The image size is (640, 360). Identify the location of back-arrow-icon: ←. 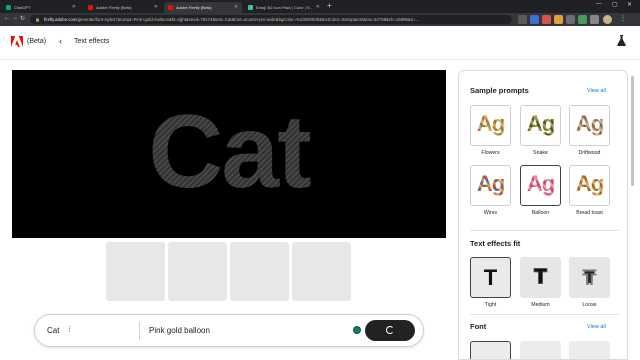
(7, 18).